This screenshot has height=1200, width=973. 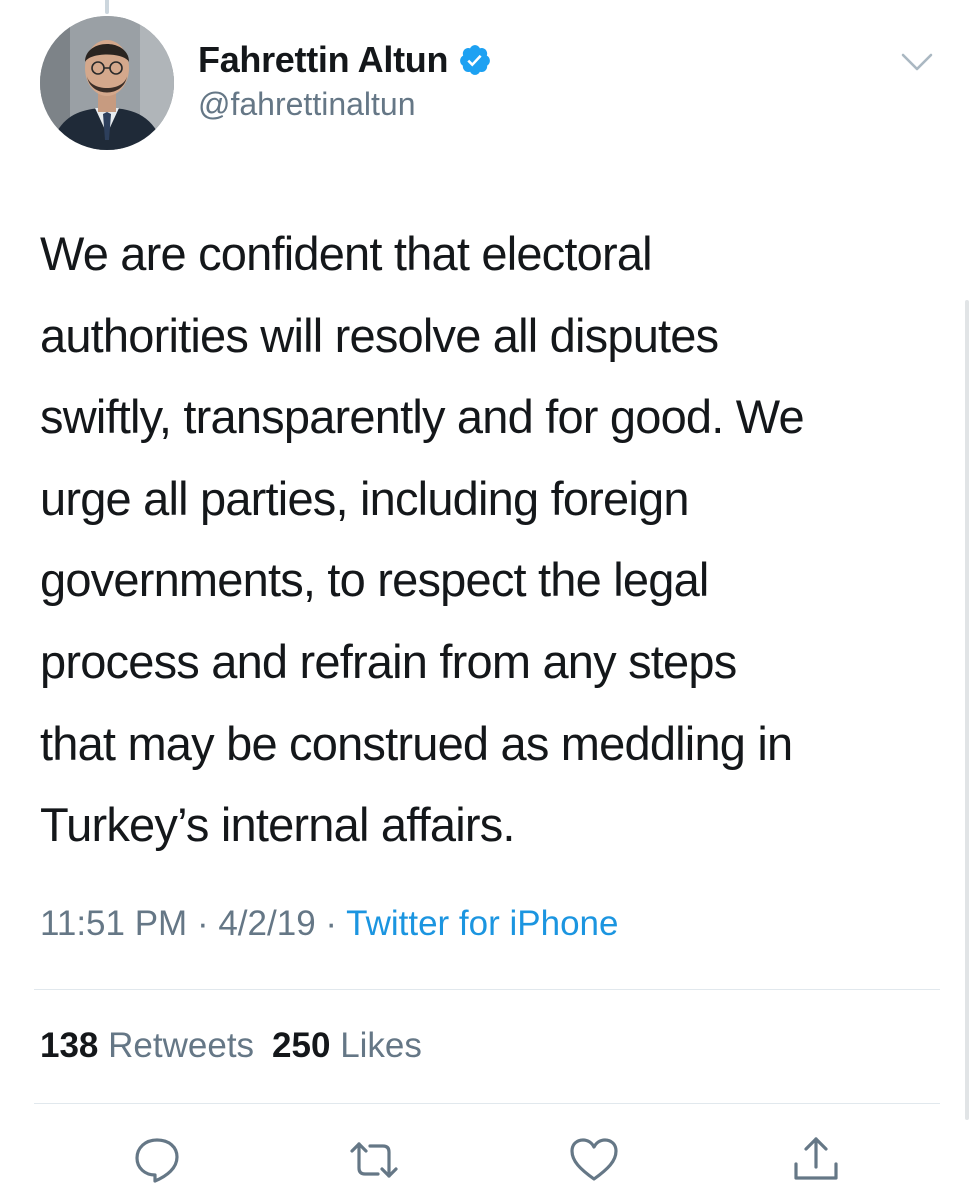 What do you see at coordinates (594, 1160) in the screenshot?
I see `like-icon` at bounding box center [594, 1160].